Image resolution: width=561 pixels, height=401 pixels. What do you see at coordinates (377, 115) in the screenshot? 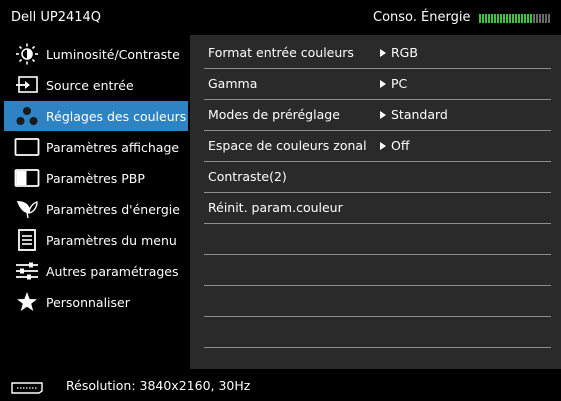
I see `menu-row-preset-modes: Modes de préréglage Standard` at bounding box center [377, 115].